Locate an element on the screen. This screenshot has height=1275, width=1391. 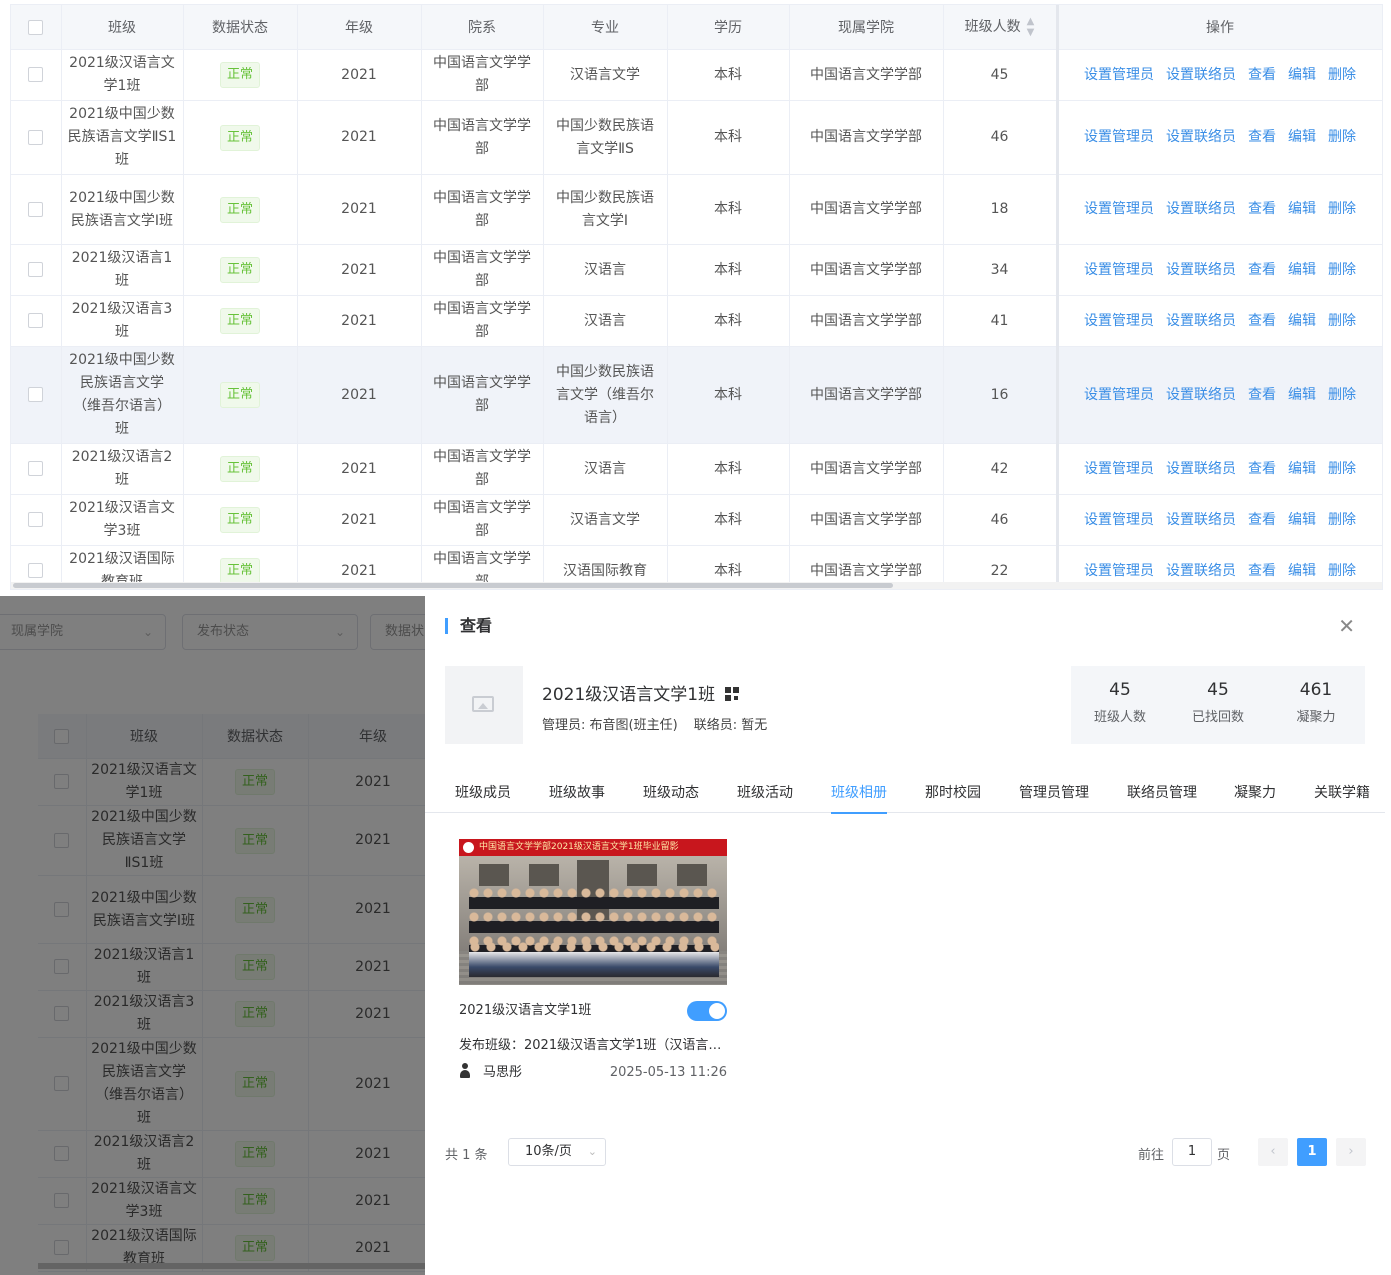
class-link: 2021级汉语言文学3班 is located at coordinates (122, 520).